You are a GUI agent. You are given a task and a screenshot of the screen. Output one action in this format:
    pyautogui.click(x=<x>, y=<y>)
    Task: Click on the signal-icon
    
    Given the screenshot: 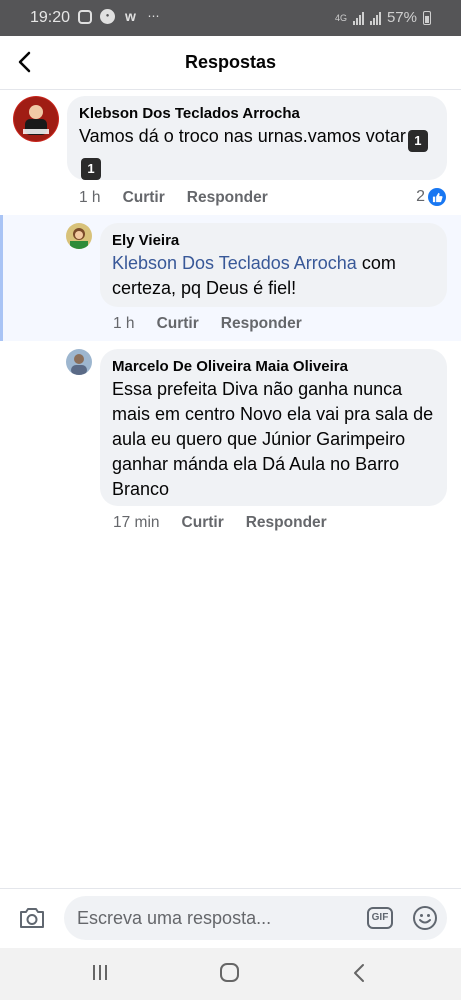 What is the action you would take?
    pyautogui.click(x=358, y=18)
    